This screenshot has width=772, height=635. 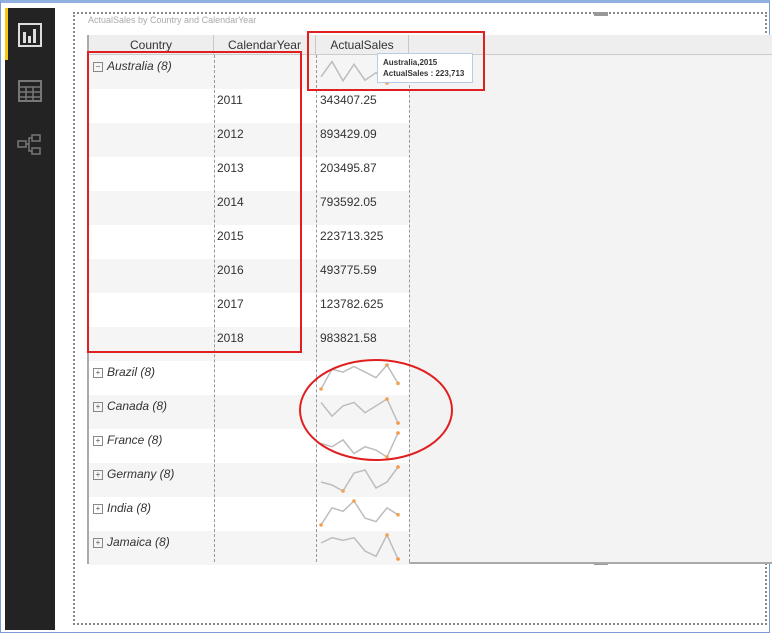 What do you see at coordinates (194, 202) in the screenshot?
I see `annotation-rectangle-hierarchy` at bounding box center [194, 202].